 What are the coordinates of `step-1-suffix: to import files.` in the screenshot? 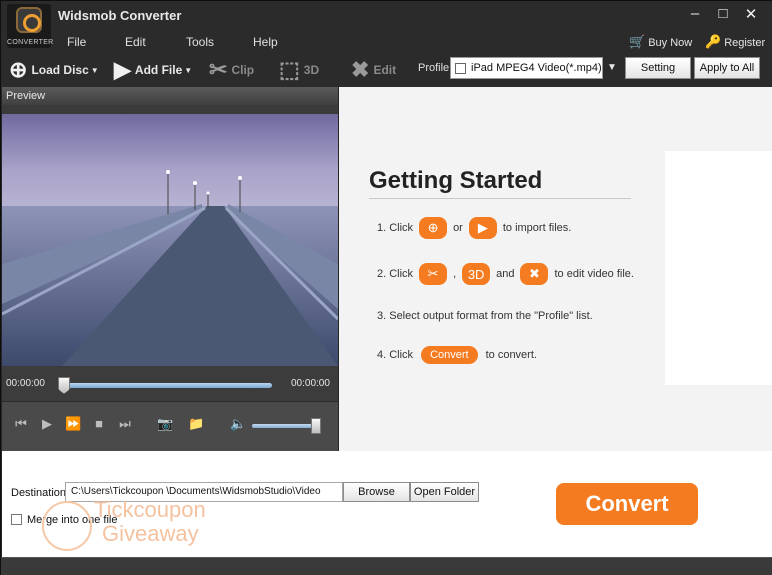 It's located at (537, 228).